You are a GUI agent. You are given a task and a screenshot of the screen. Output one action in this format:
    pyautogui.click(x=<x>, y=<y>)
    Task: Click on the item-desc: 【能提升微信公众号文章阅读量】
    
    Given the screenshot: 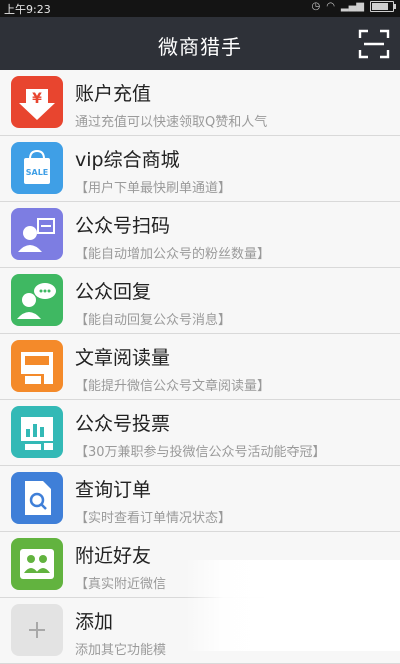 What is the action you would take?
    pyautogui.click(x=173, y=386)
    